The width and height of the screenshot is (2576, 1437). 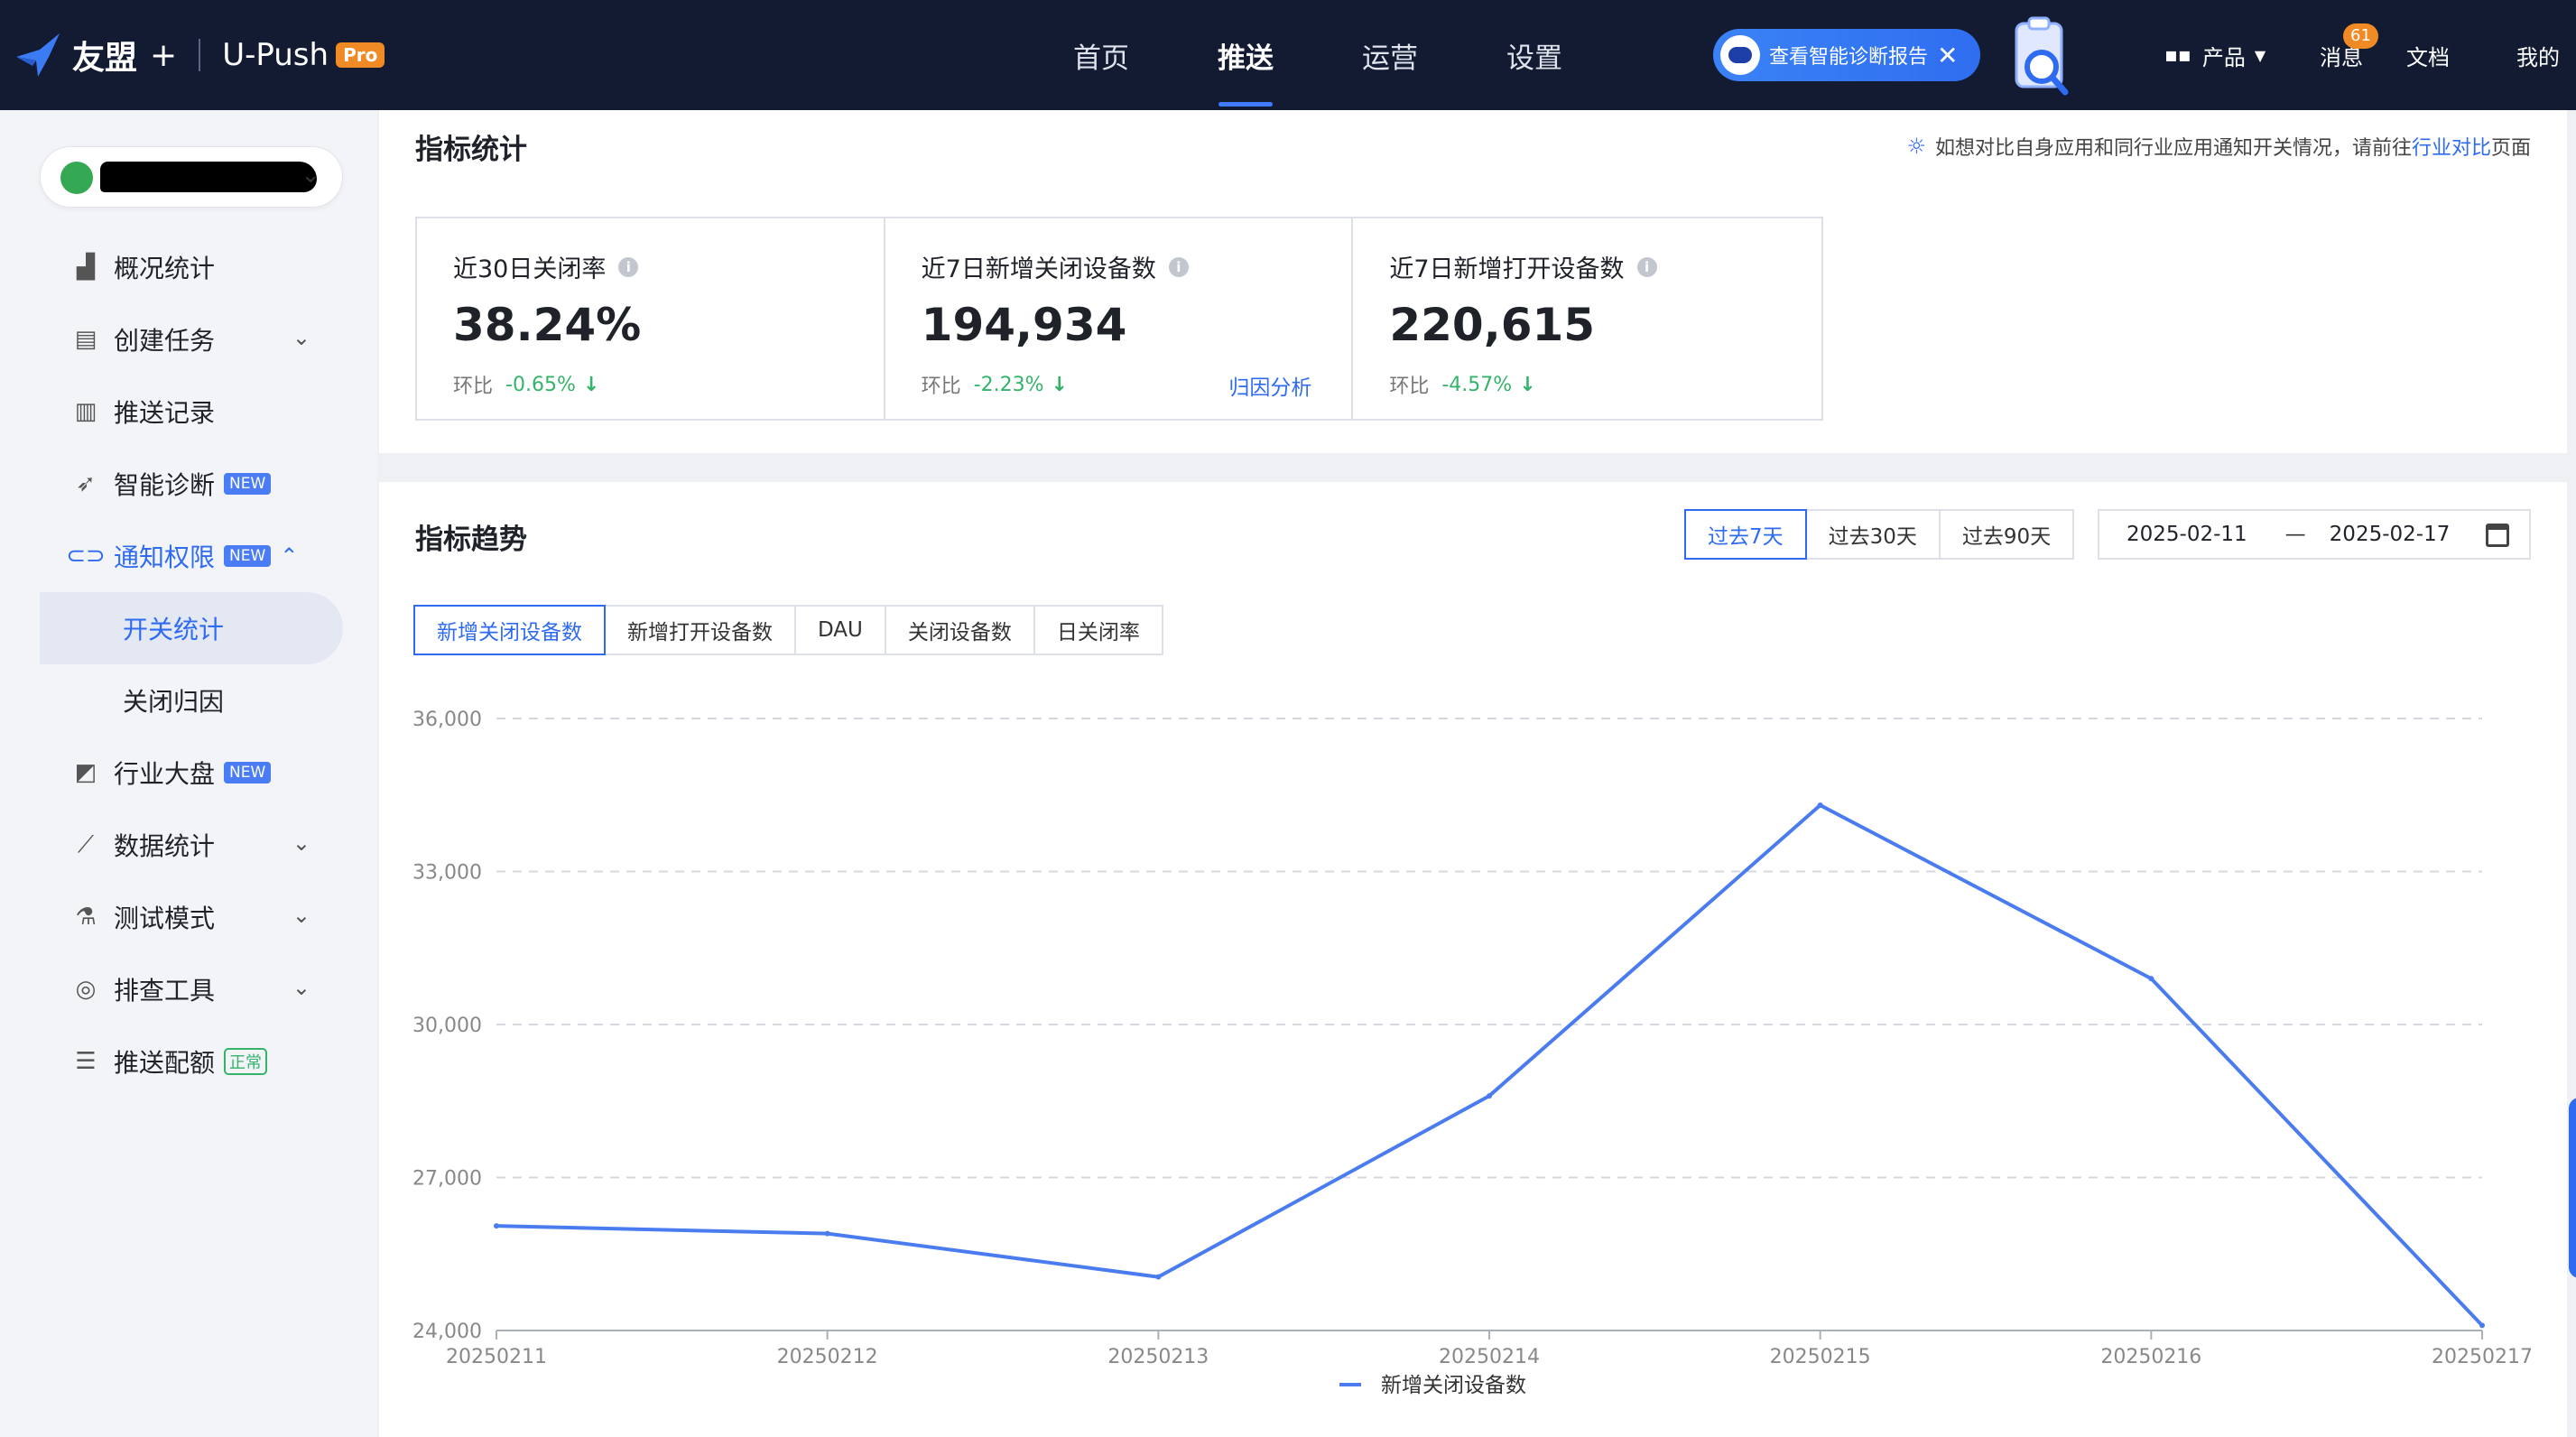 I want to click on hint-suffix: 页面, so click(x=2510, y=148).